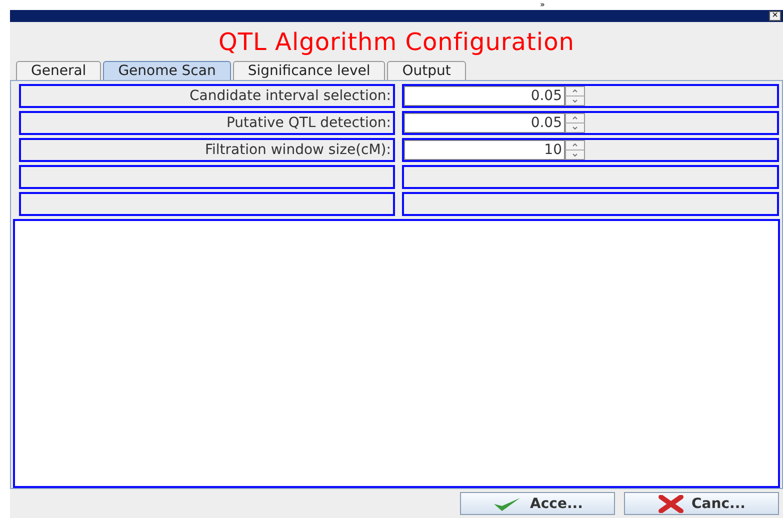  What do you see at coordinates (671, 503) in the screenshot?
I see `cross-icon` at bounding box center [671, 503].